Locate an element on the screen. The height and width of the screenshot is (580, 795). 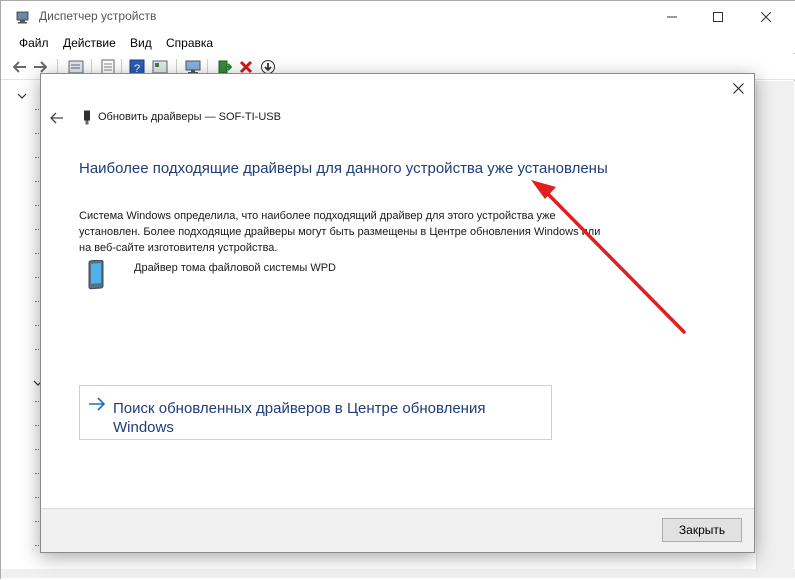
usb-device-icon is located at coordinates (87, 117).